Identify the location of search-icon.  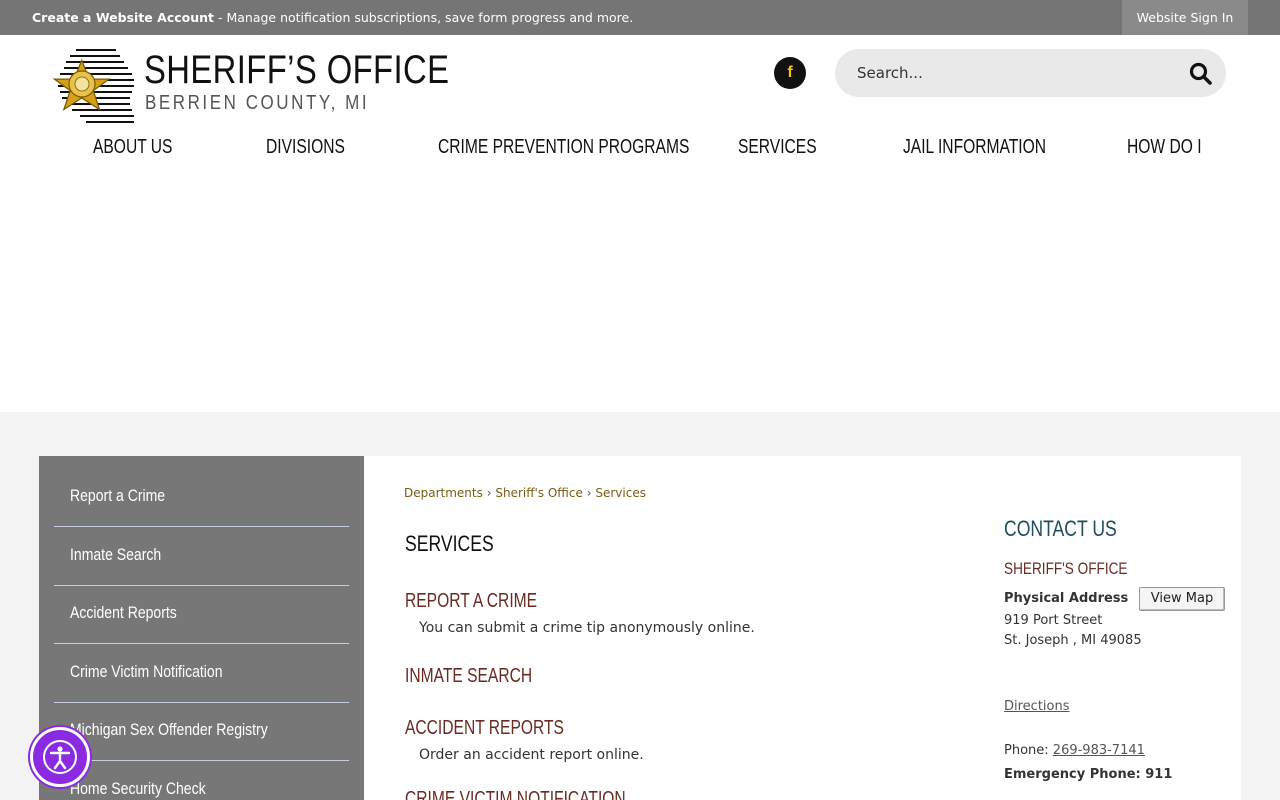
(1201, 74).